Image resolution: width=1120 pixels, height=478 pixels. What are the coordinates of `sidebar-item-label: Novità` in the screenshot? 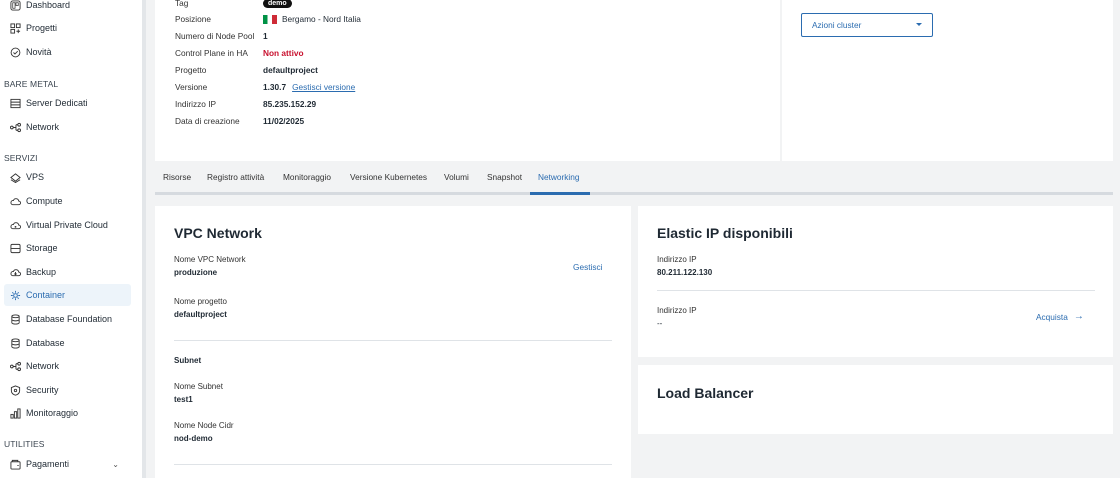 It's located at (39, 52).